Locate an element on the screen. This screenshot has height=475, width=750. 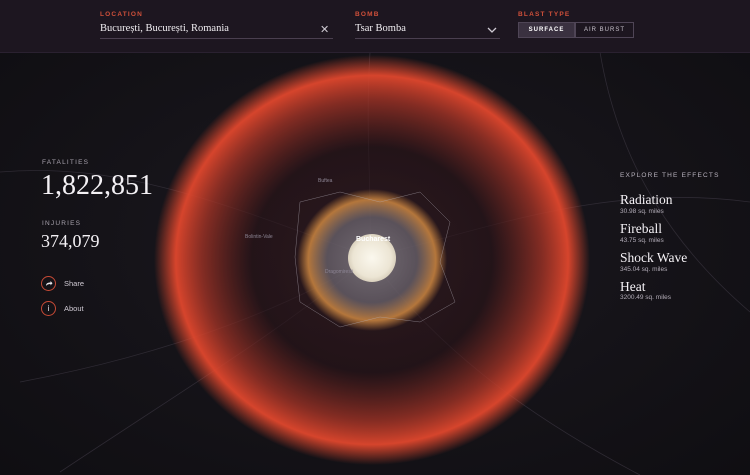
location-underline is located at coordinates (216, 38).